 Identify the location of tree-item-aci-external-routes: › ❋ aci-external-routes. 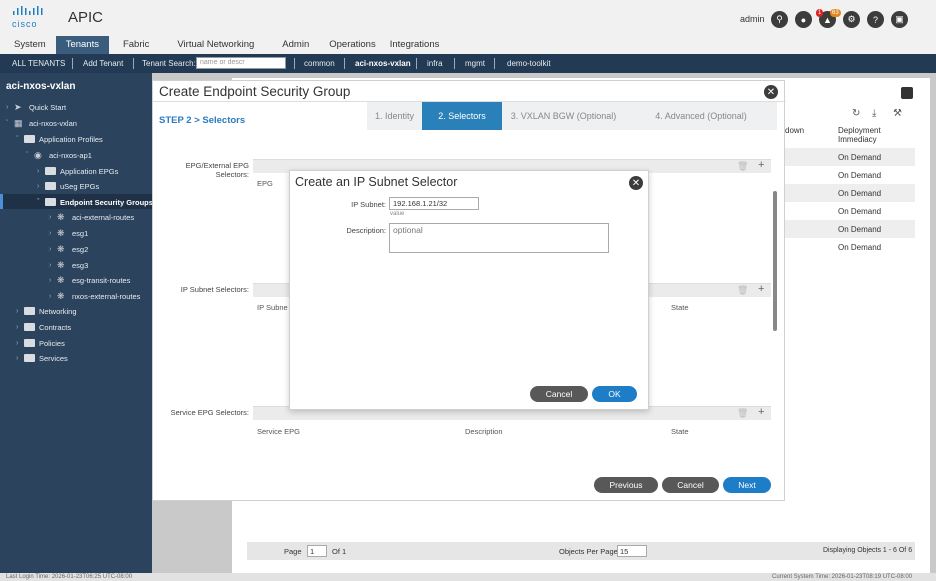
(91, 217).